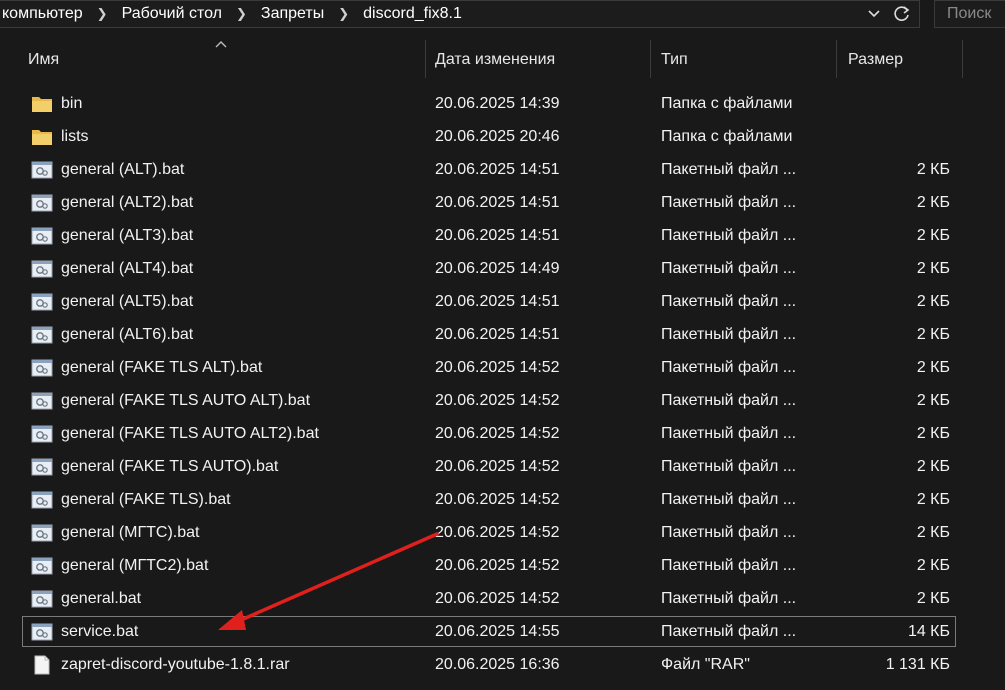  What do you see at coordinates (42, 104) in the screenshot?
I see `folder-icon` at bounding box center [42, 104].